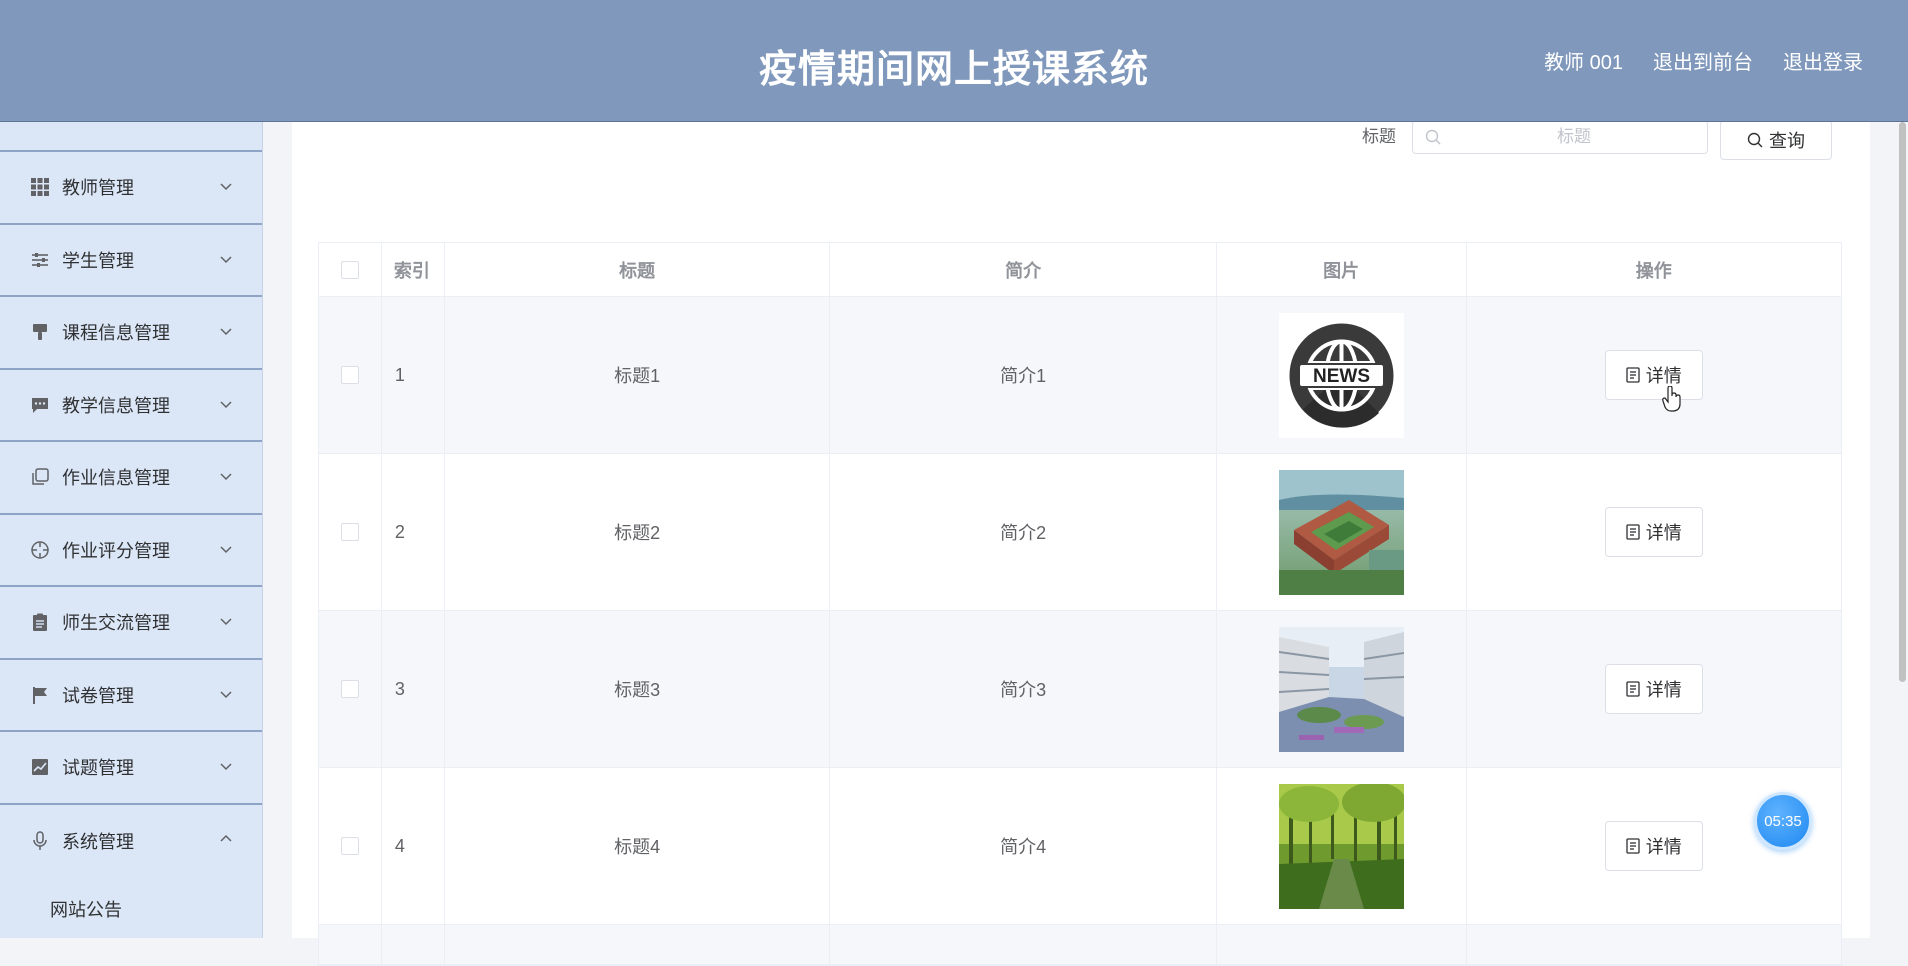 This screenshot has width=1908, height=966. Describe the element at coordinates (40, 695) in the screenshot. I see `flag-icon` at that location.